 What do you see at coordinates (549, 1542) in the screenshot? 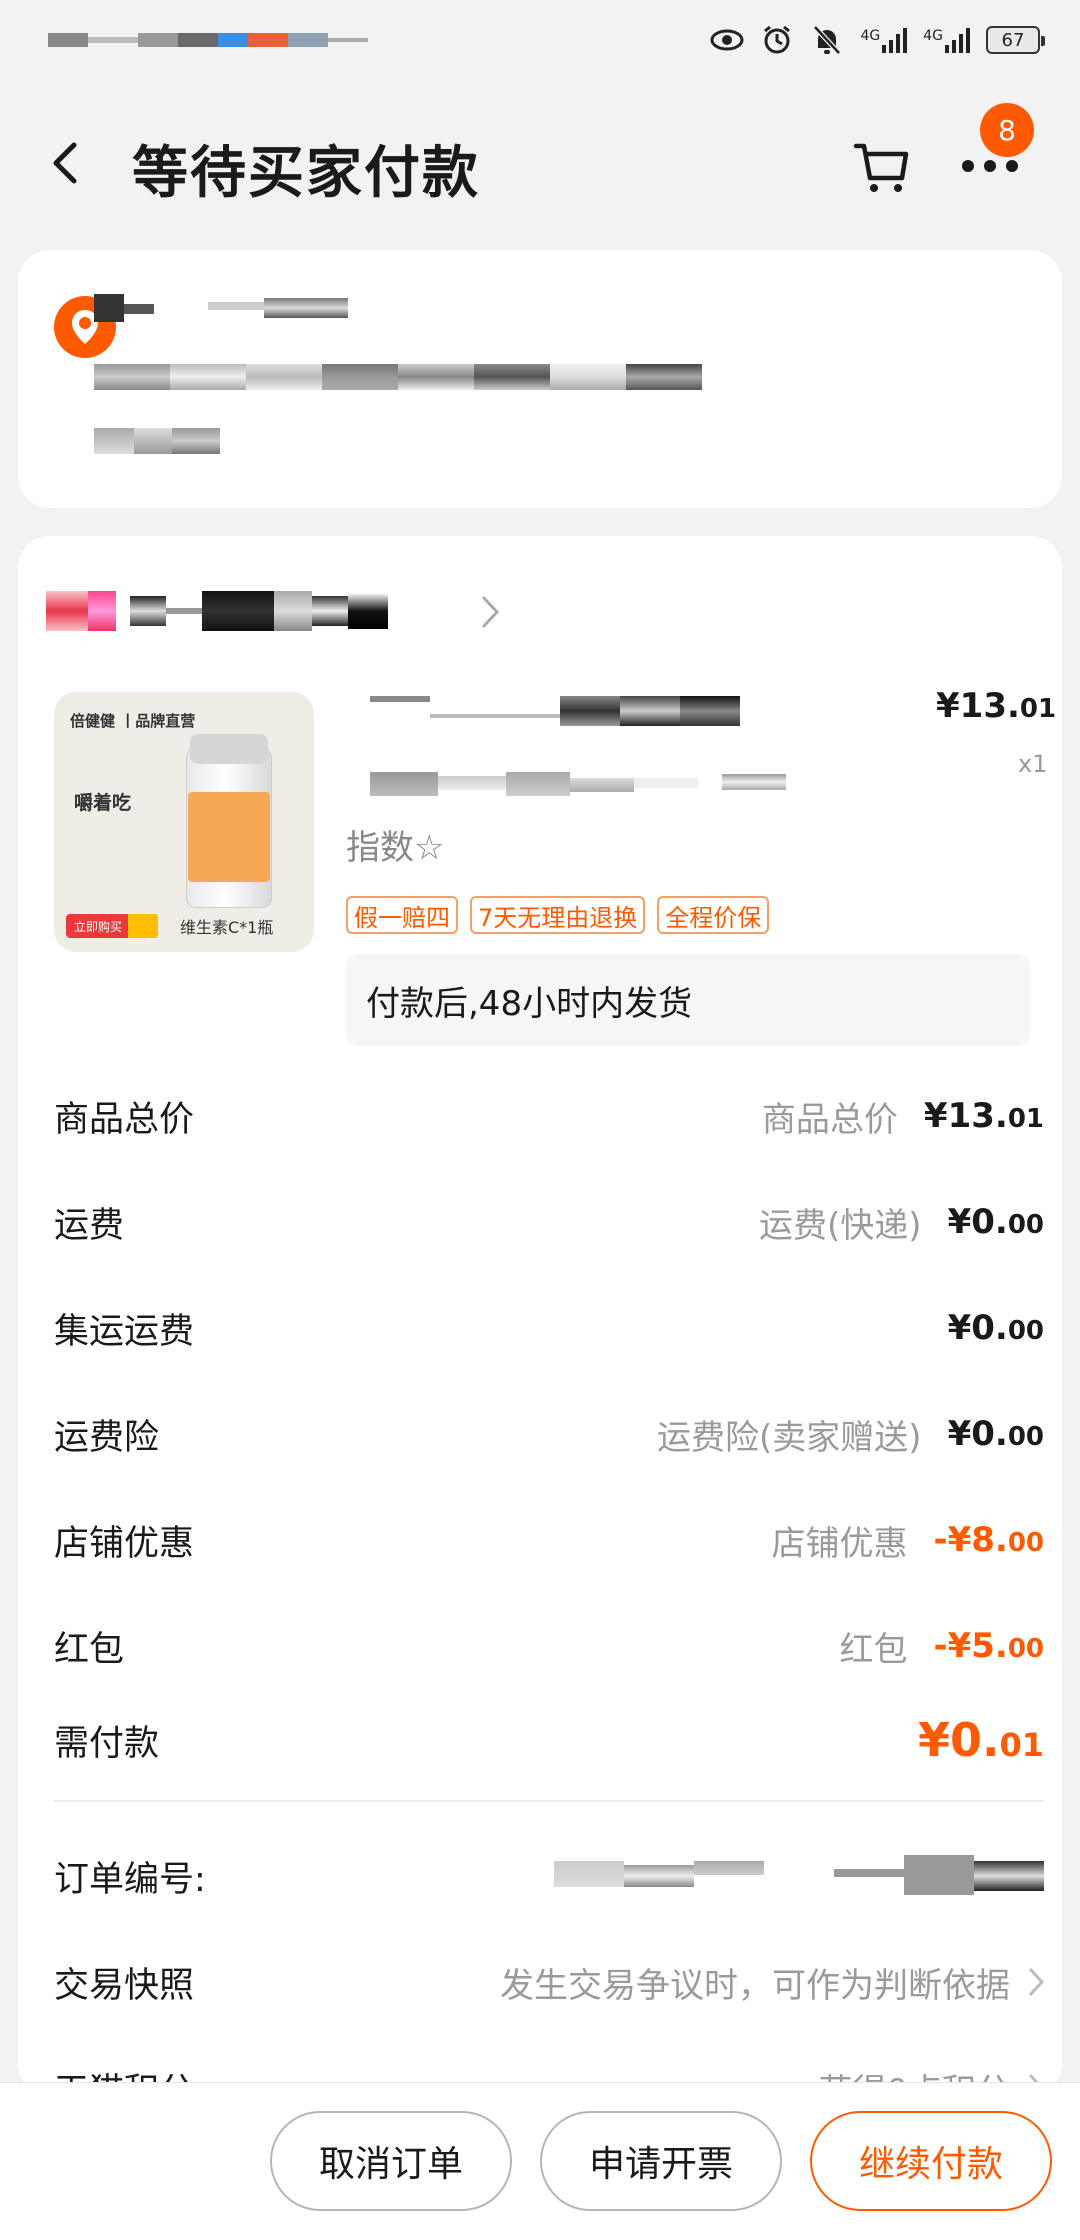
I see `fee-row-store-discount: 店铺优惠 店铺优惠 -¥8.00` at bounding box center [549, 1542].